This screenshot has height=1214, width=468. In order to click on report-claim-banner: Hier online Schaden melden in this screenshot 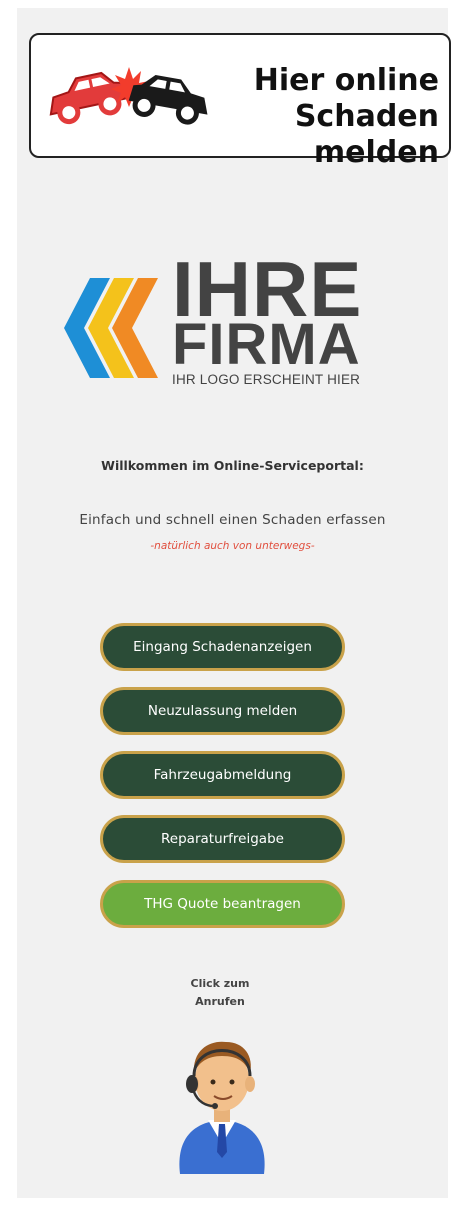, I will do `click(240, 101)`.